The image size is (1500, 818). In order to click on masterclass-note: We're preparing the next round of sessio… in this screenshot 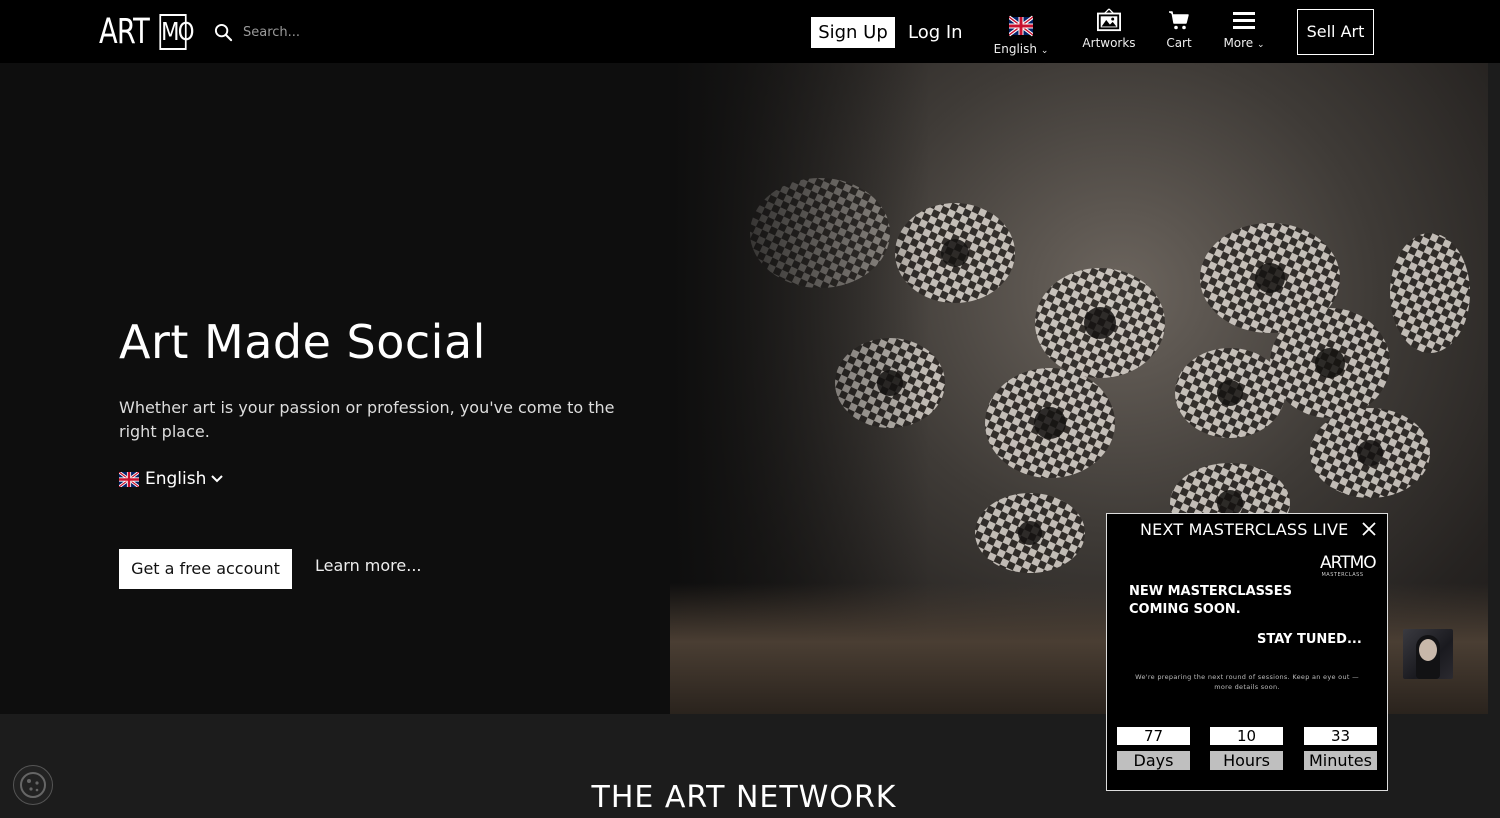, I will do `click(1247, 682)`.